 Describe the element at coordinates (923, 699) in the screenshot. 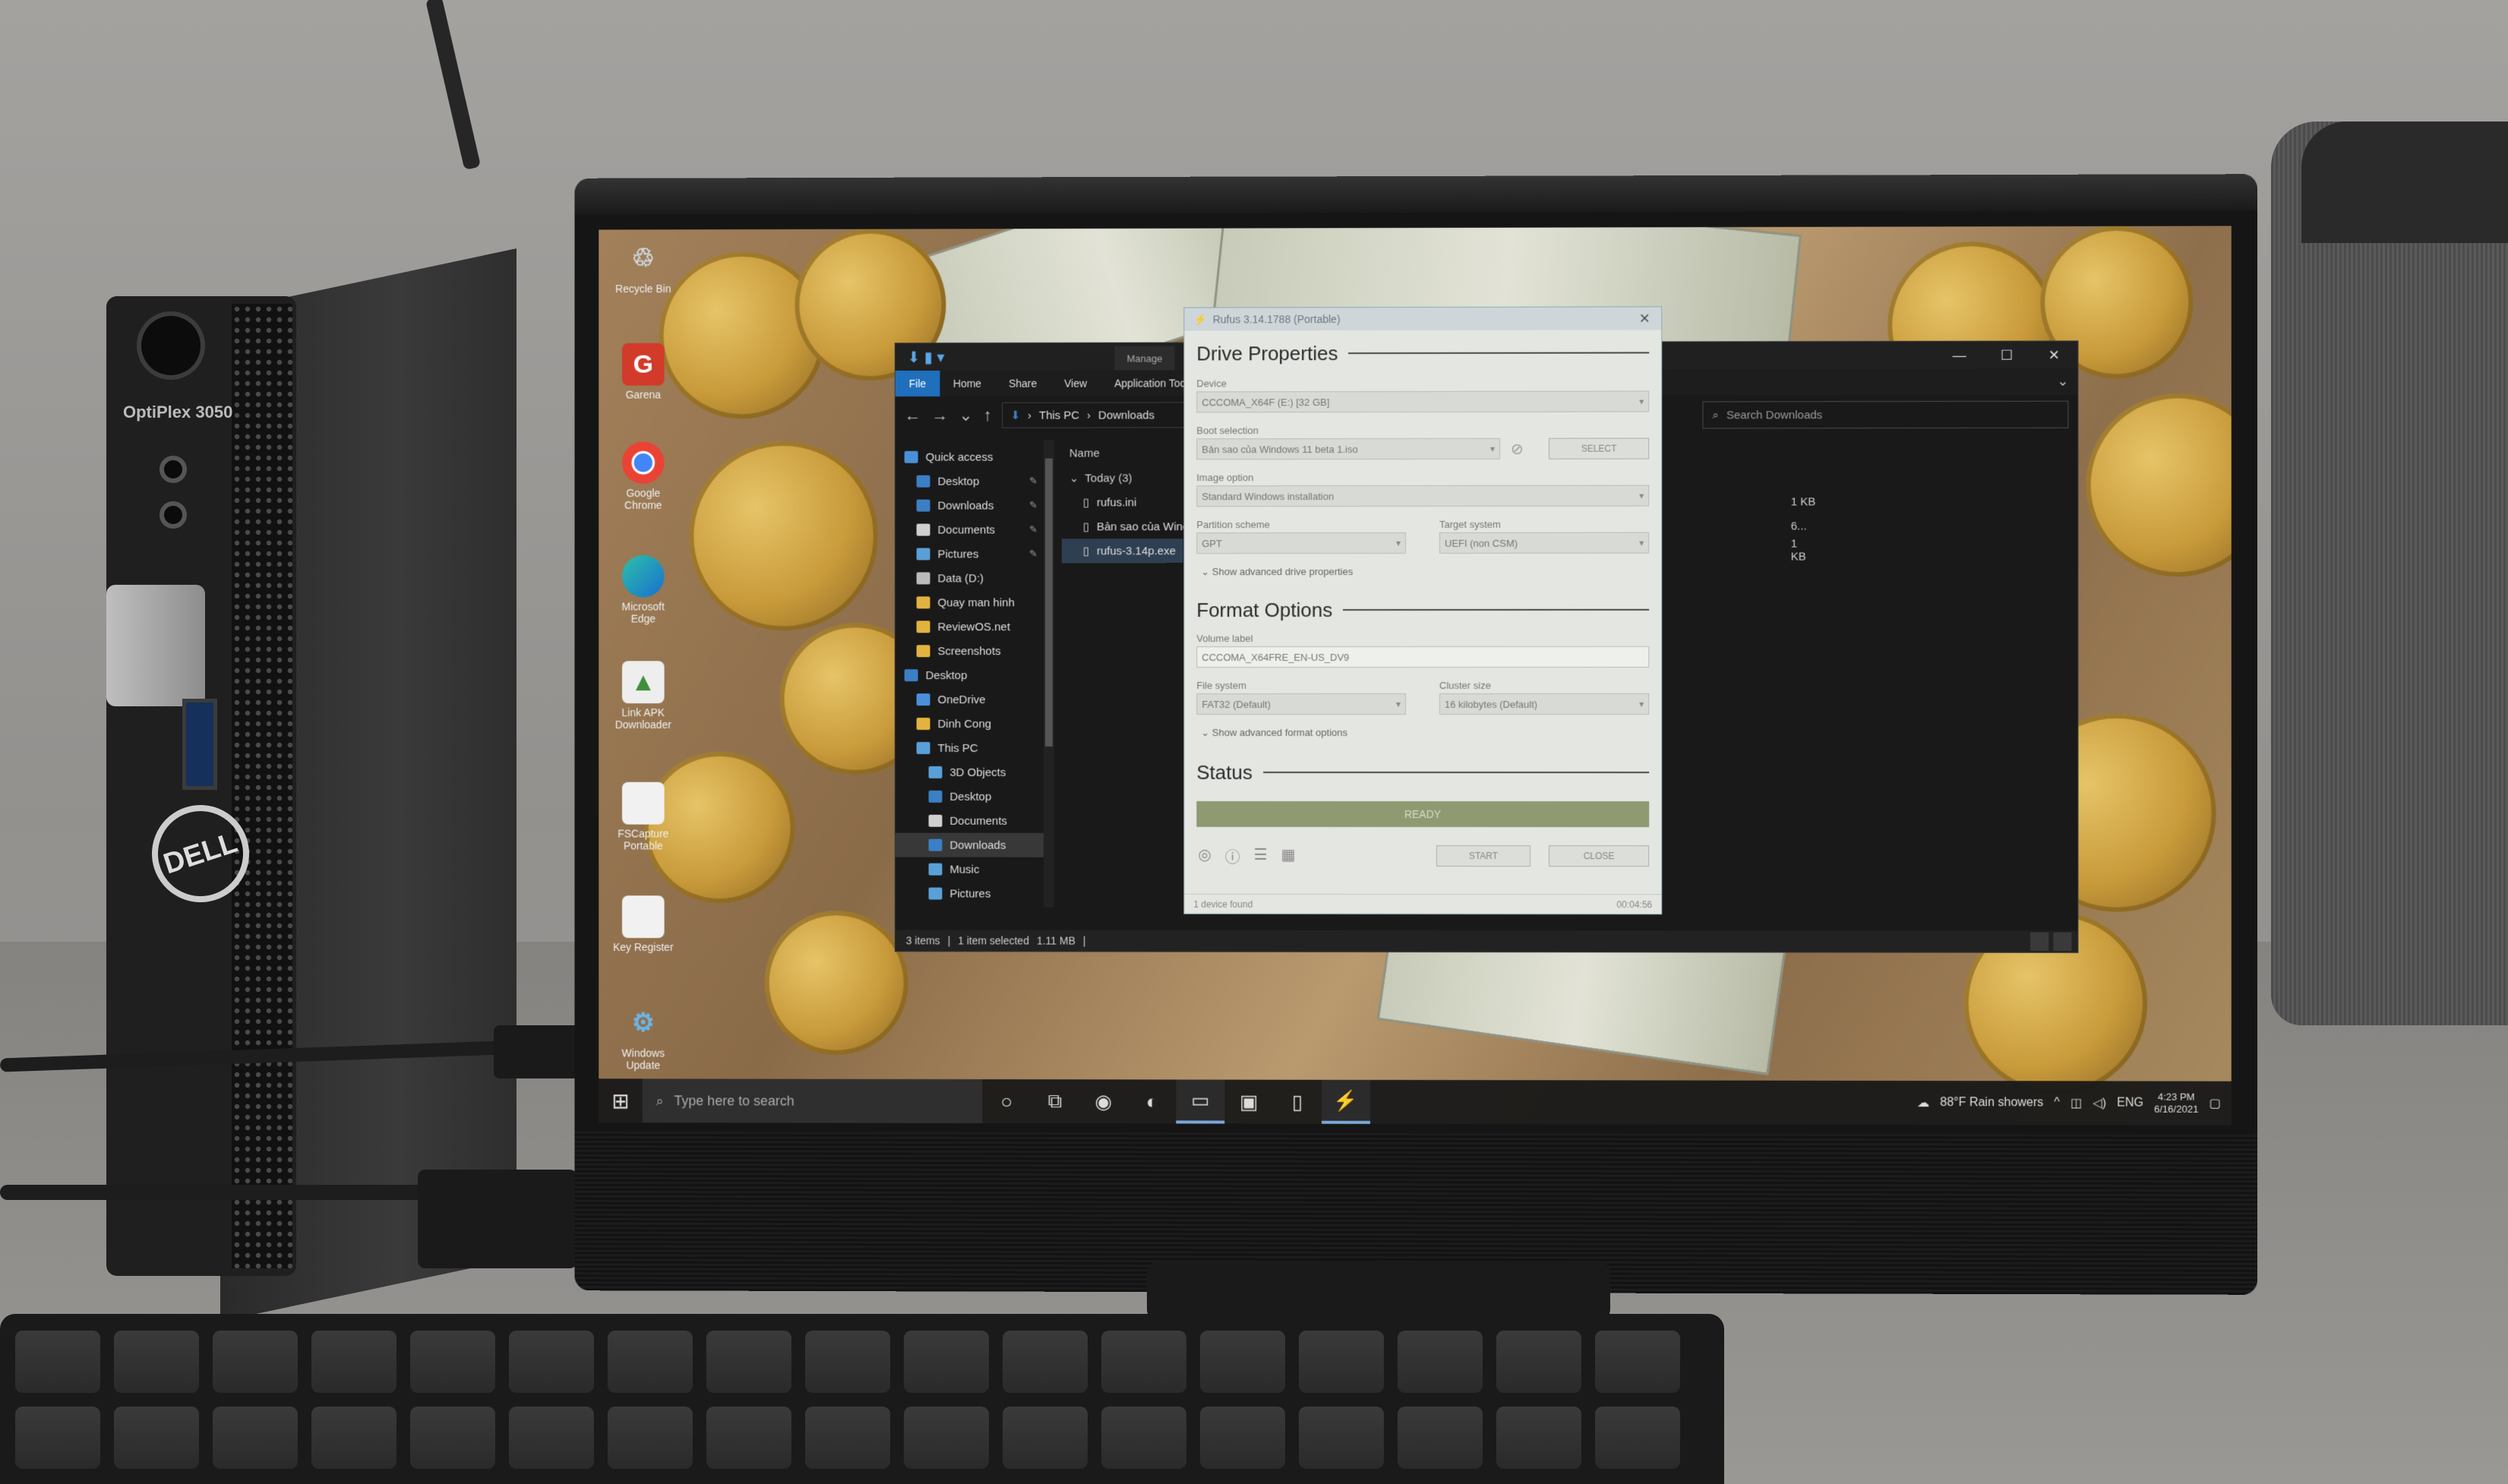

I see `cloud-icon` at that location.